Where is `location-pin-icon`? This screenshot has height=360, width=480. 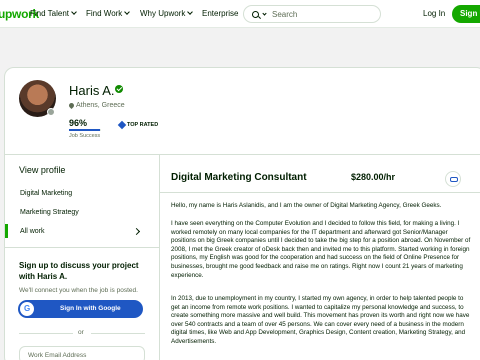 location-pin-icon is located at coordinates (71, 105).